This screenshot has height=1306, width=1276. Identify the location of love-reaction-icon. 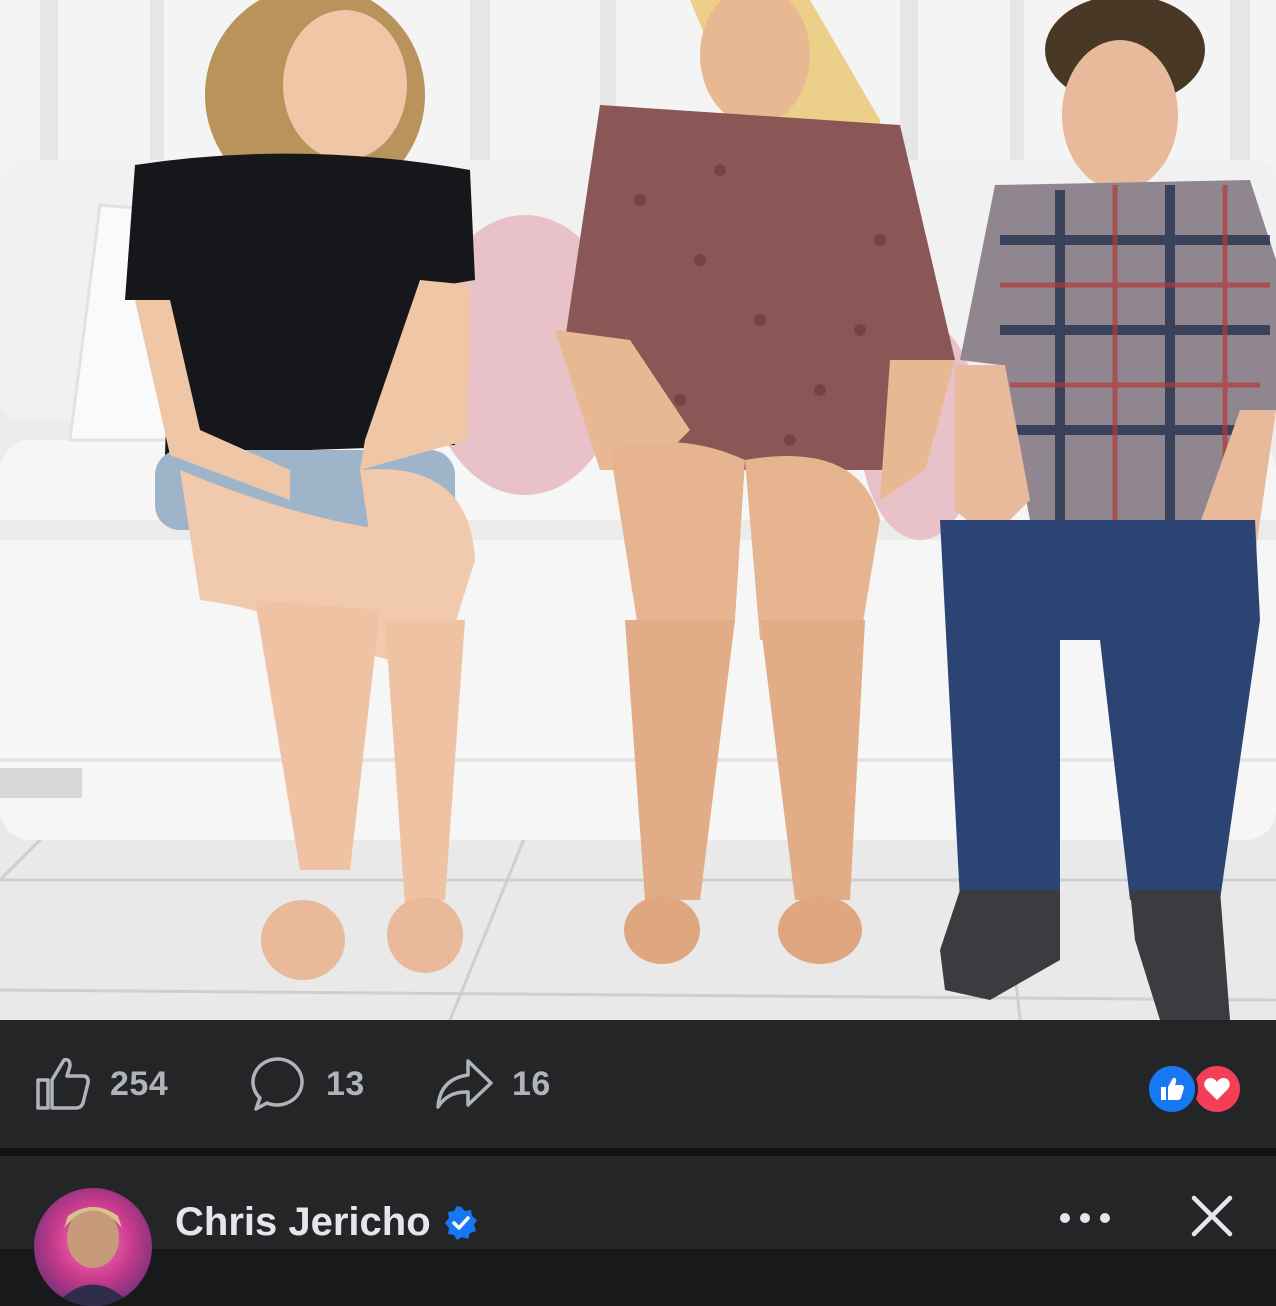
(1217, 1089).